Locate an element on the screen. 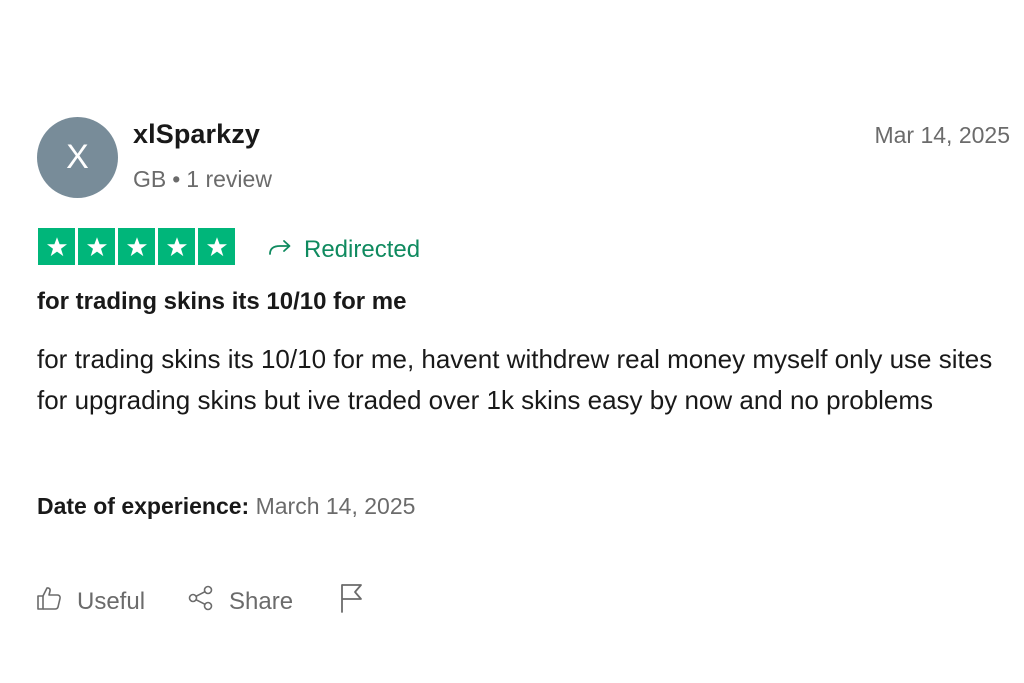 The height and width of the screenshot is (683, 1024). share-label: Share is located at coordinates (261, 601).